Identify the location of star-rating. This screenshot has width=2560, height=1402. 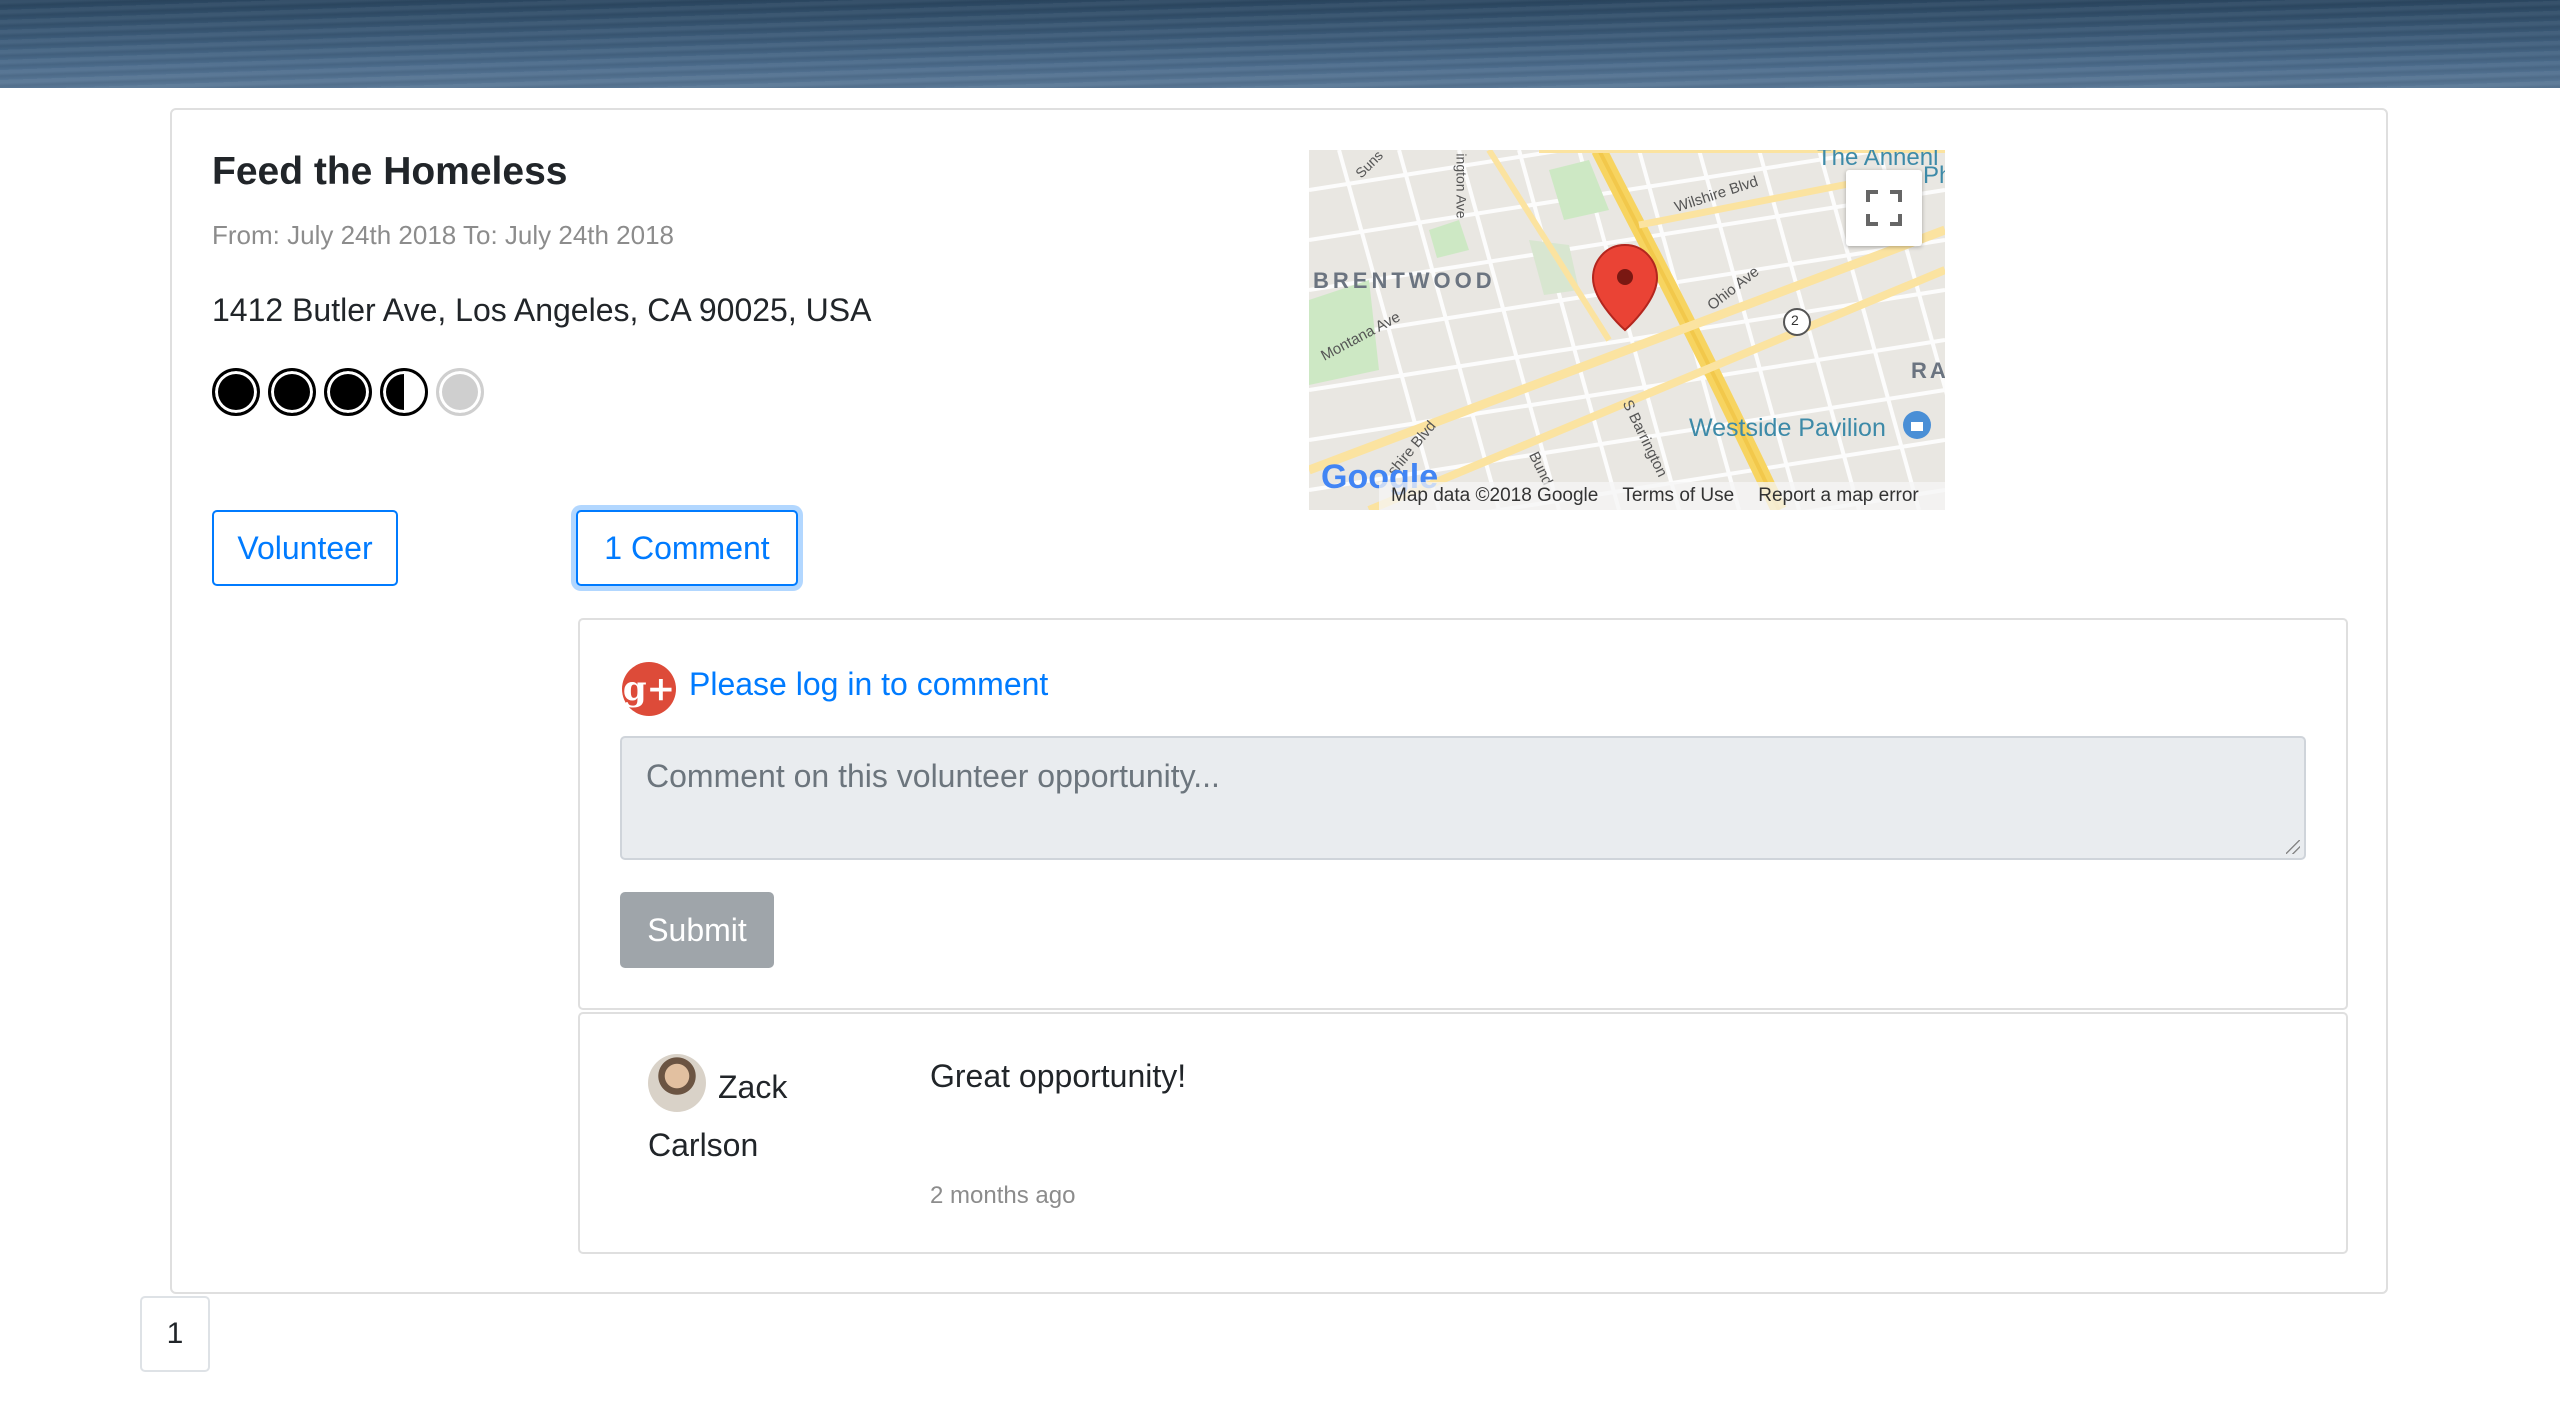
(348, 392).